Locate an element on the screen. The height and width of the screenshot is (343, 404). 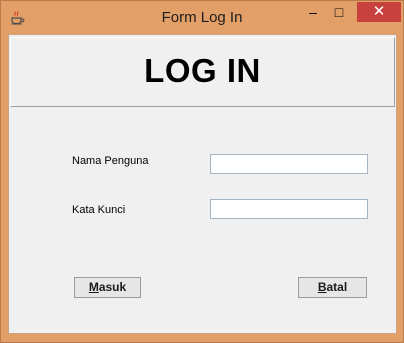
login-button: Masuk is located at coordinates (107, 287).